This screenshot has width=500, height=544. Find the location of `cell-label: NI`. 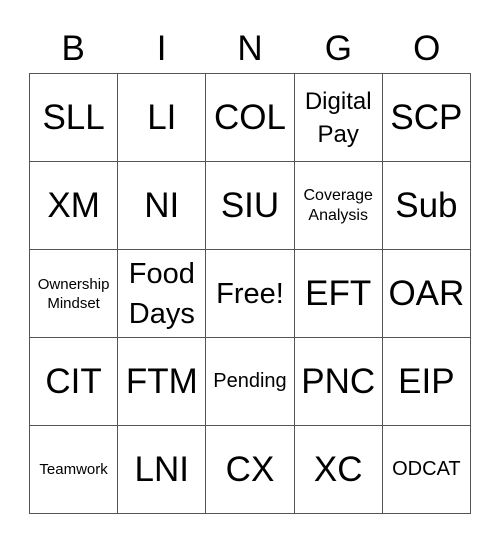

cell-label: NI is located at coordinates (162, 205).